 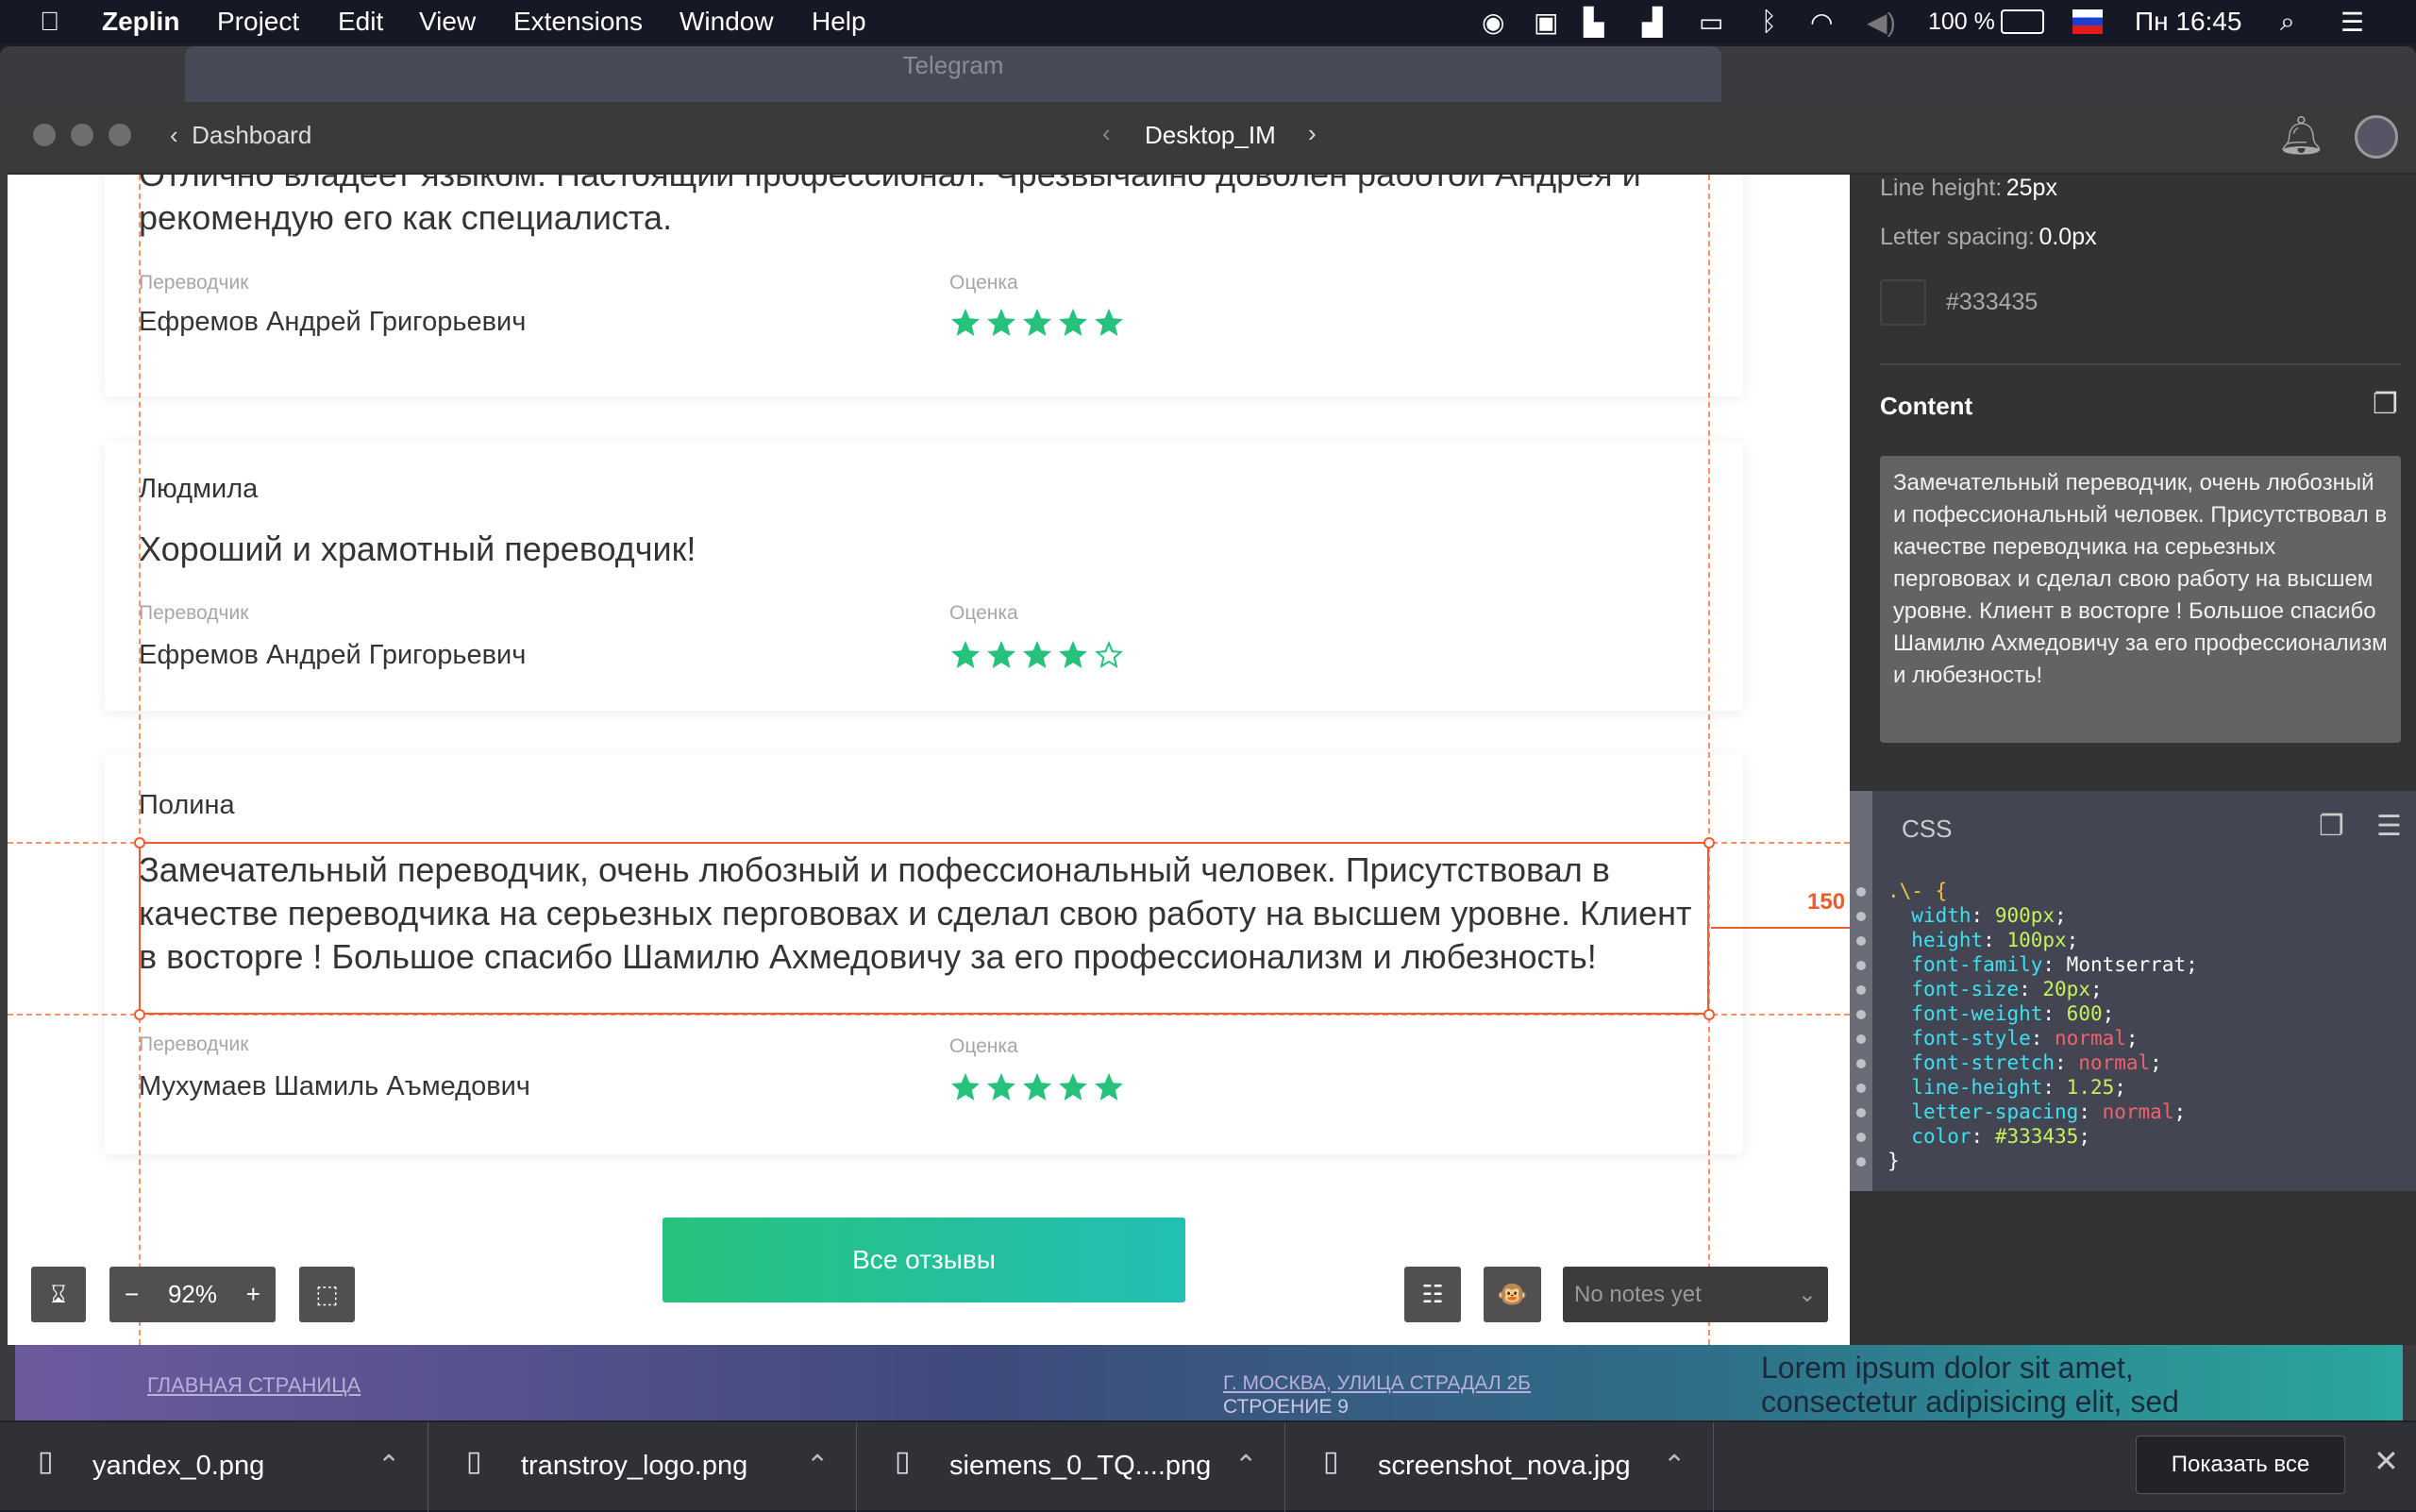 What do you see at coordinates (120, 135) in the screenshot?
I see `zoom-window-button` at bounding box center [120, 135].